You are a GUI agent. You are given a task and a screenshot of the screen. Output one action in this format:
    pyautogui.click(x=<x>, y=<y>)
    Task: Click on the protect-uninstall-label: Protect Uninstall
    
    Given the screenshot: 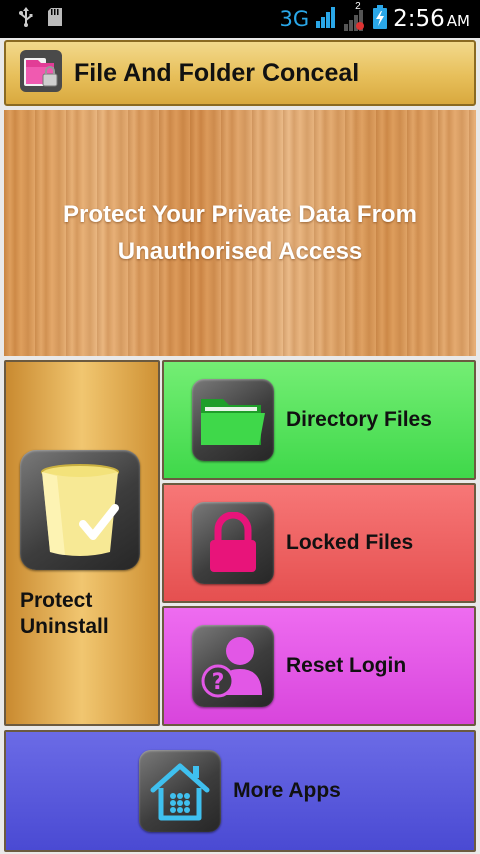 What is the action you would take?
    pyautogui.click(x=64, y=613)
    